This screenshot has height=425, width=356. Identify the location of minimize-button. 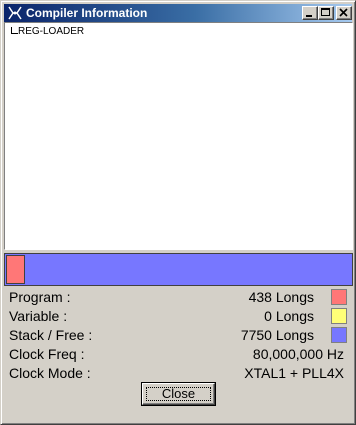
(310, 13).